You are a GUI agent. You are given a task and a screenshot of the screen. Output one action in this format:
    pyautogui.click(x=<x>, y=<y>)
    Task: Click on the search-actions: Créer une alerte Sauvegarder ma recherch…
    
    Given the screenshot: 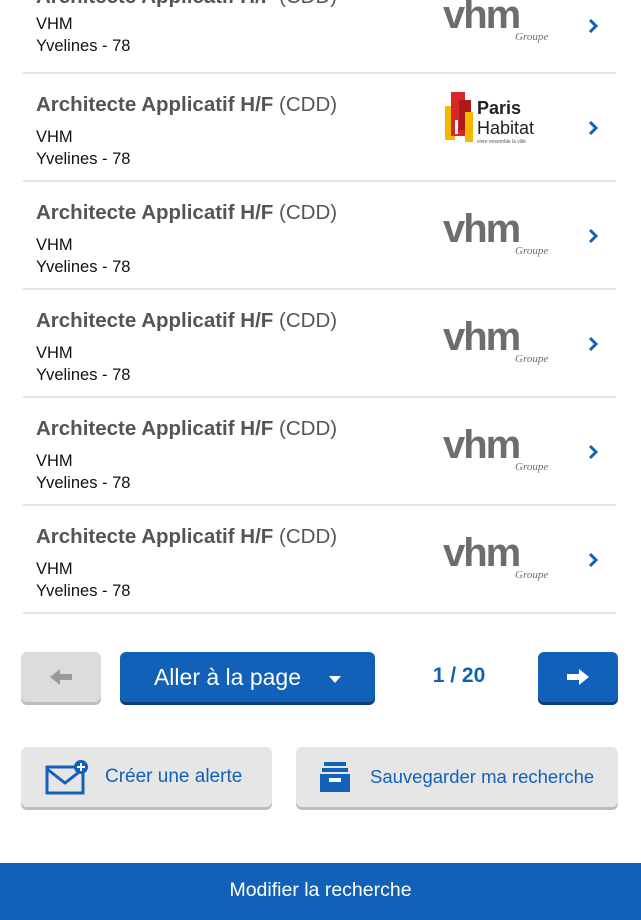 What is the action you would take?
    pyautogui.click(x=320, y=779)
    